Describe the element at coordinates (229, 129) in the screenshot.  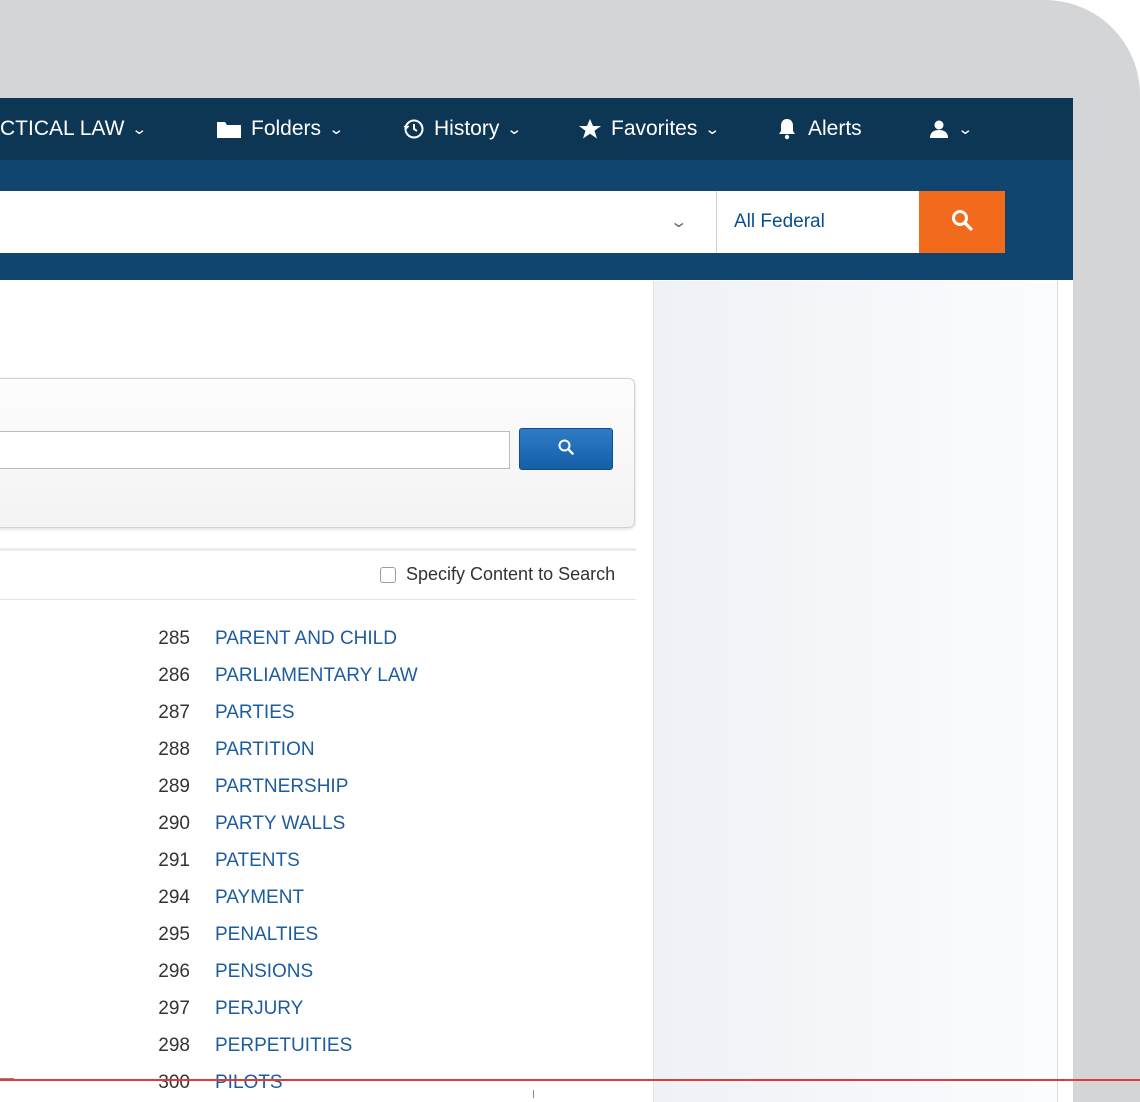
I see `folder-icon` at that location.